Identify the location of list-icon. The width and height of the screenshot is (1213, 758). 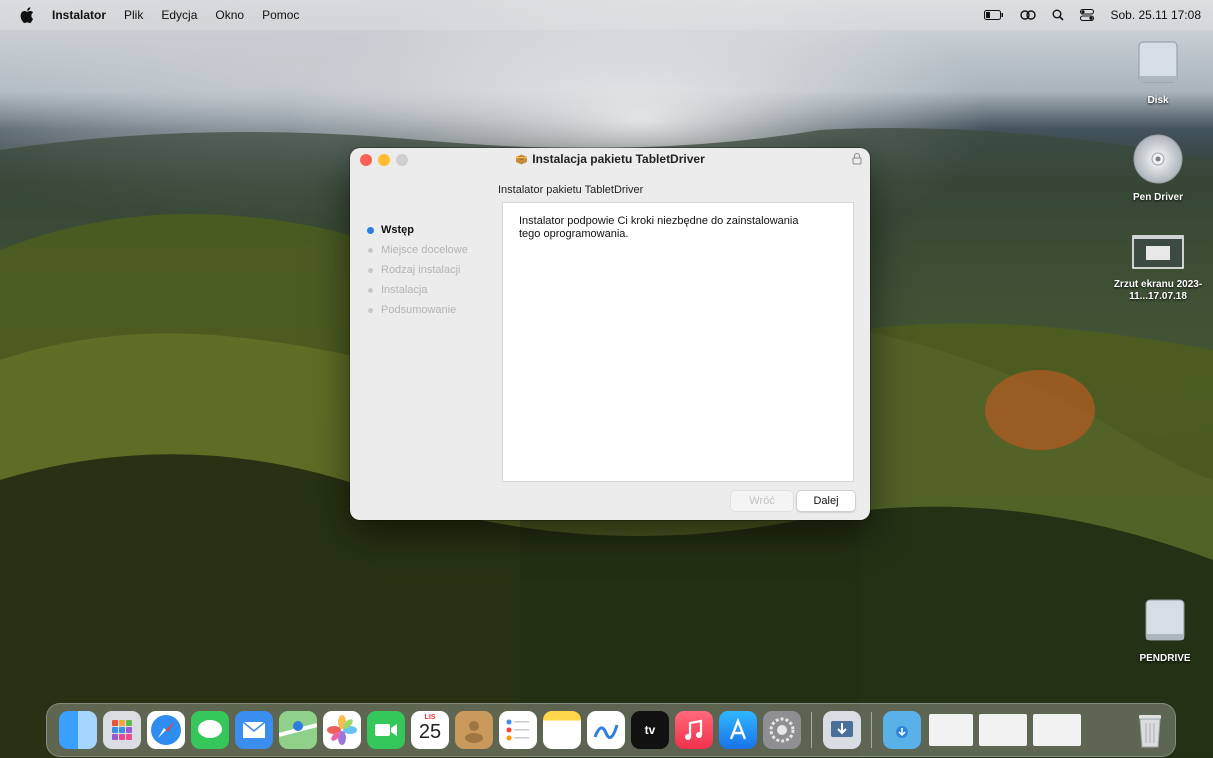
(517, 730).